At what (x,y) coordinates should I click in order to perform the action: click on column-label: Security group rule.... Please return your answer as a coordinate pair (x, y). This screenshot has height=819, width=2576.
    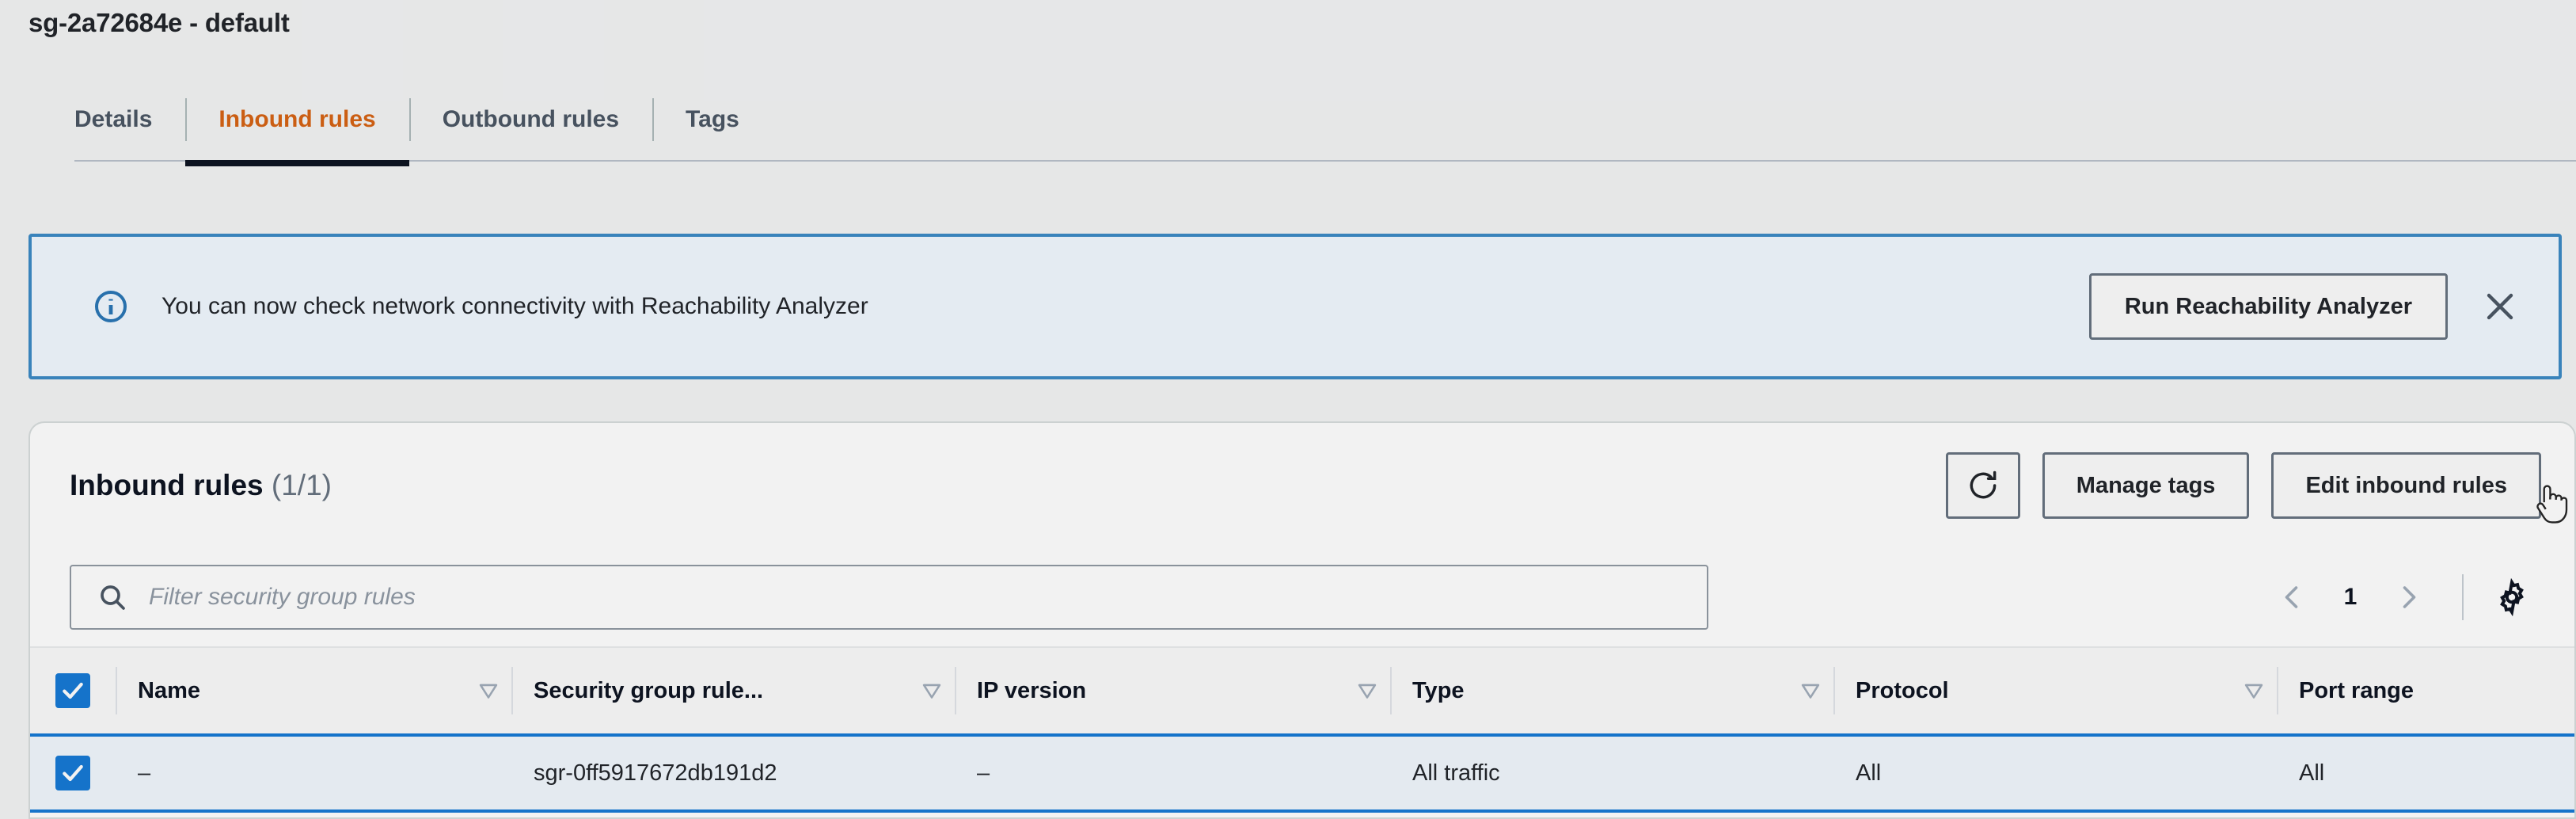
    Looking at the image, I should click on (649, 690).